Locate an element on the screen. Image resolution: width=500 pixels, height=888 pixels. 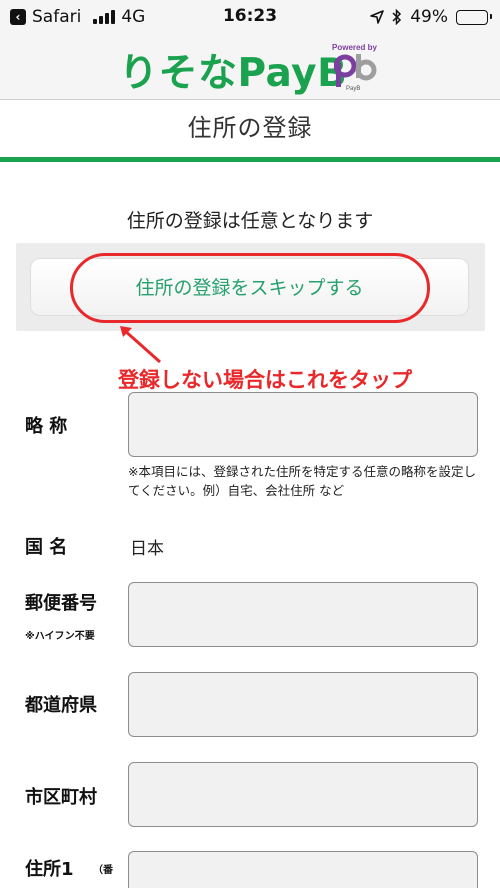
city-input is located at coordinates (303, 794).